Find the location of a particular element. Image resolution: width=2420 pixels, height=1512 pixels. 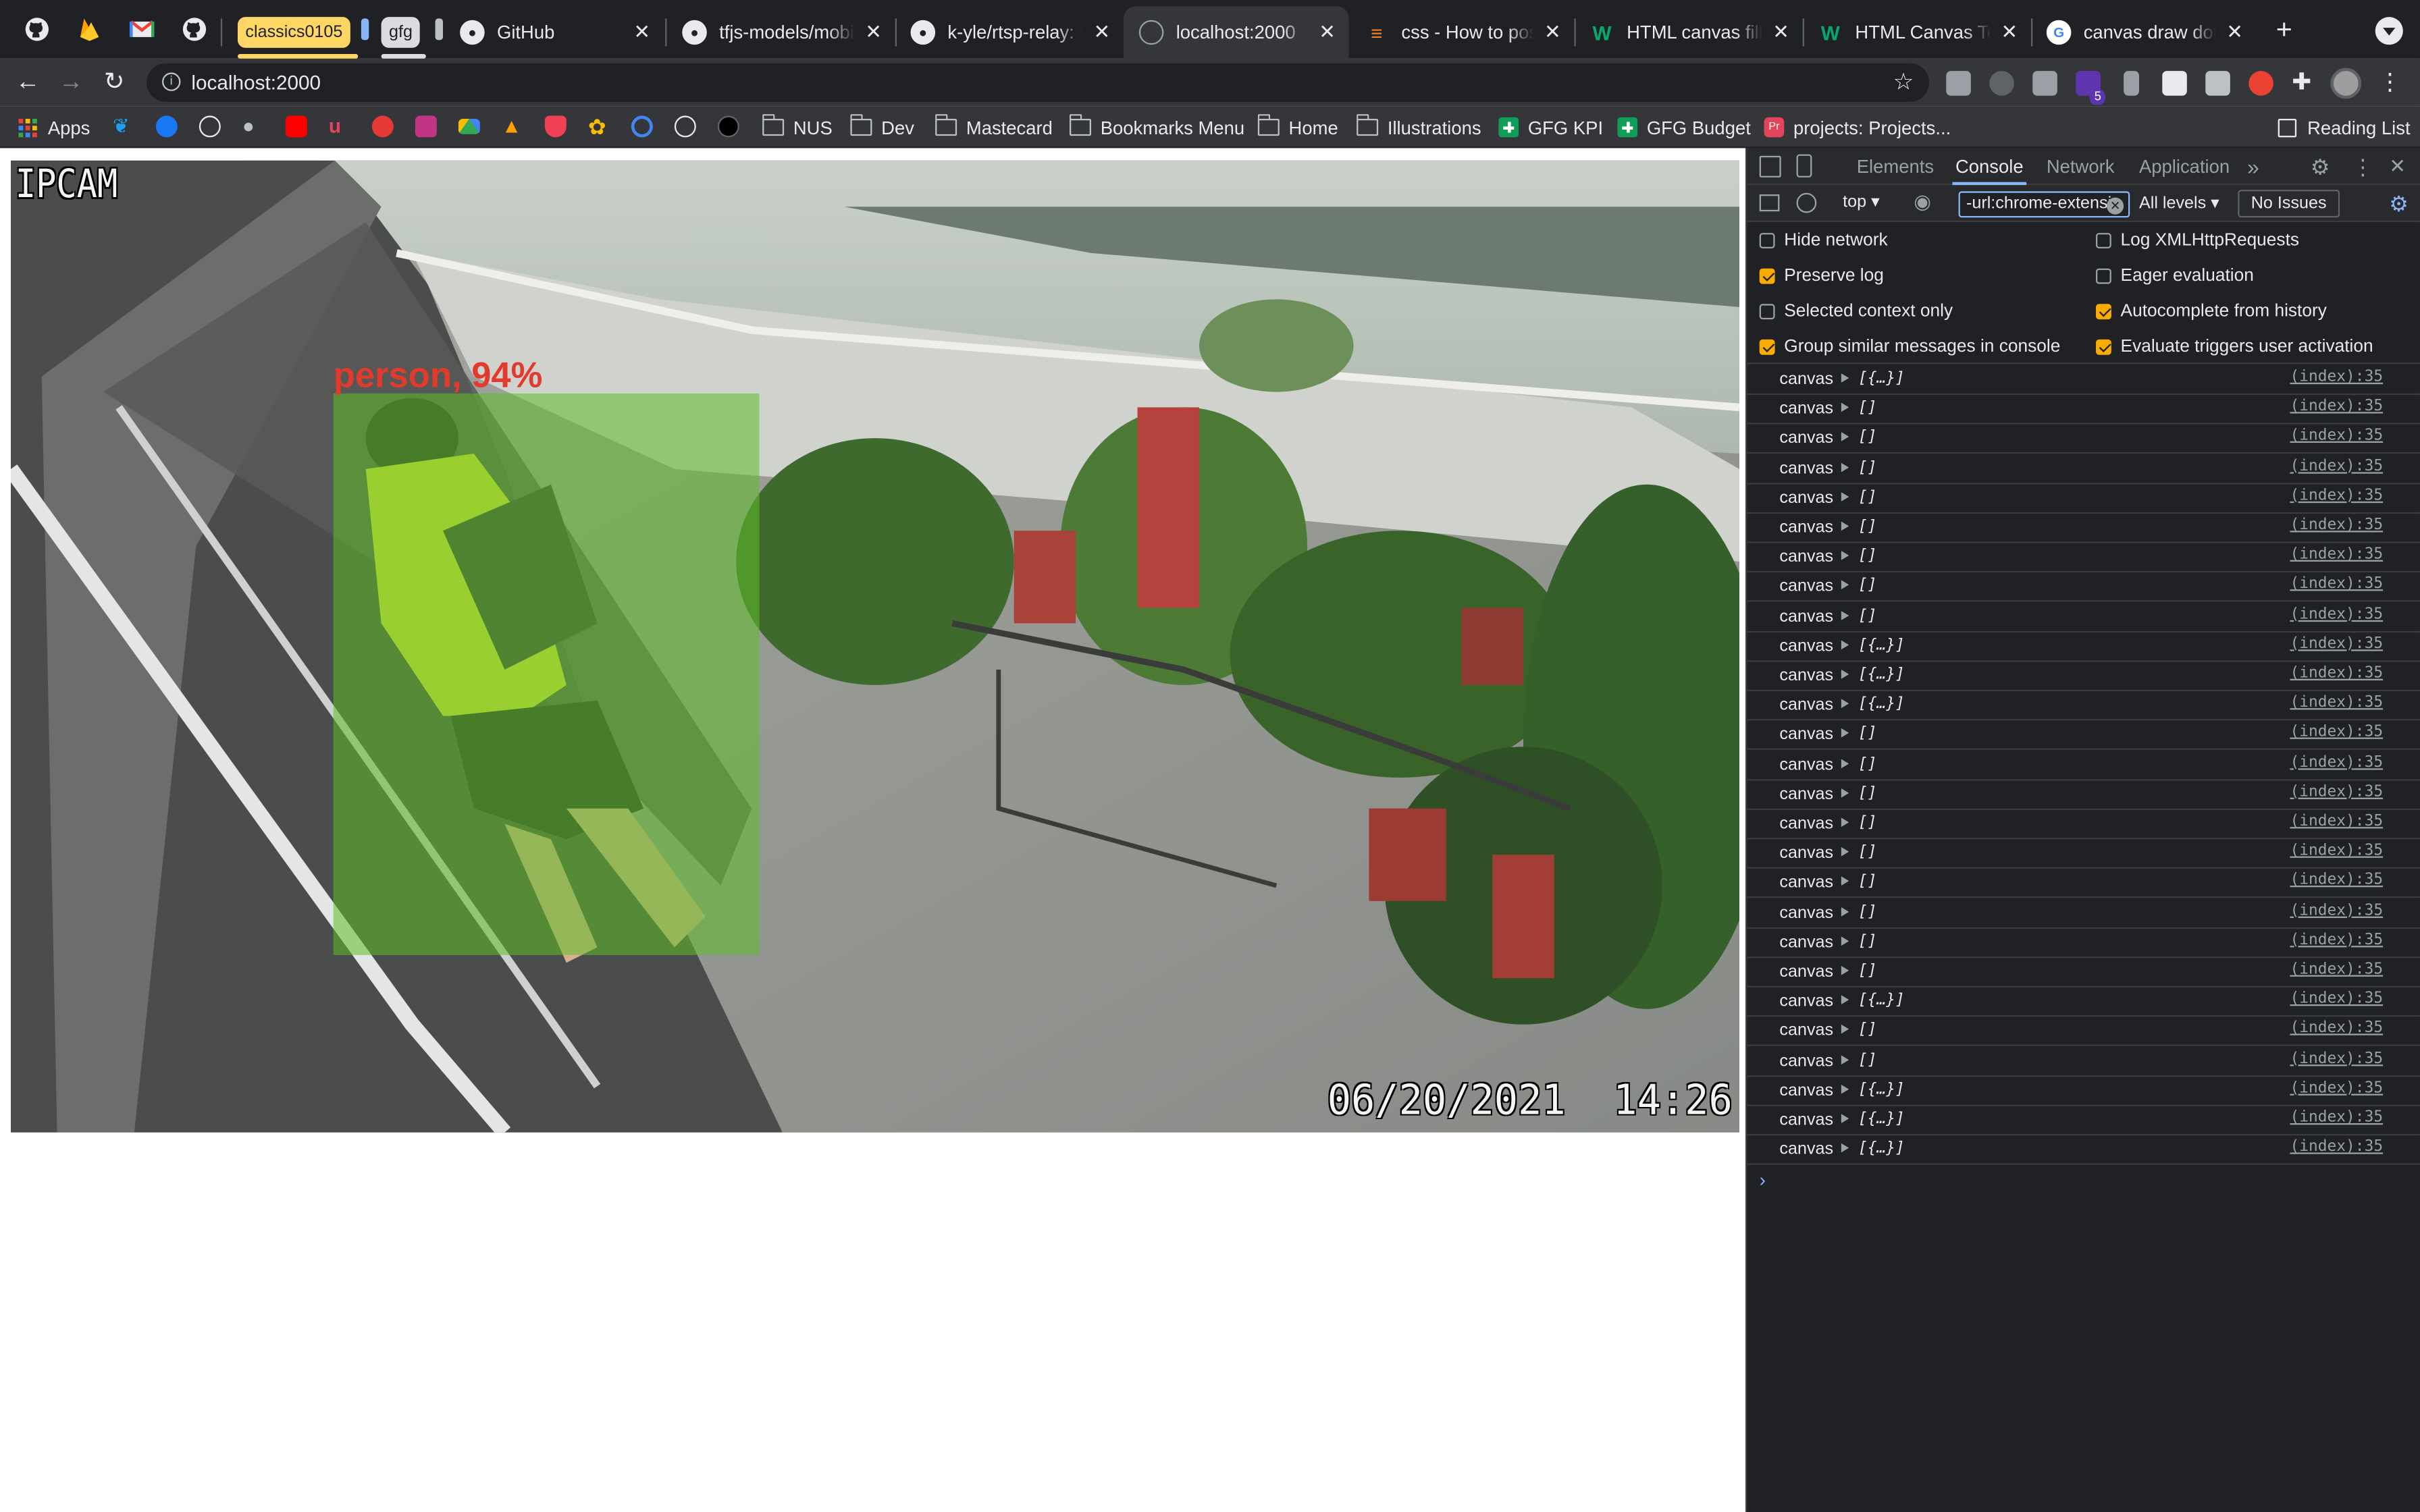

youtube-icon is located at coordinates (296, 126).